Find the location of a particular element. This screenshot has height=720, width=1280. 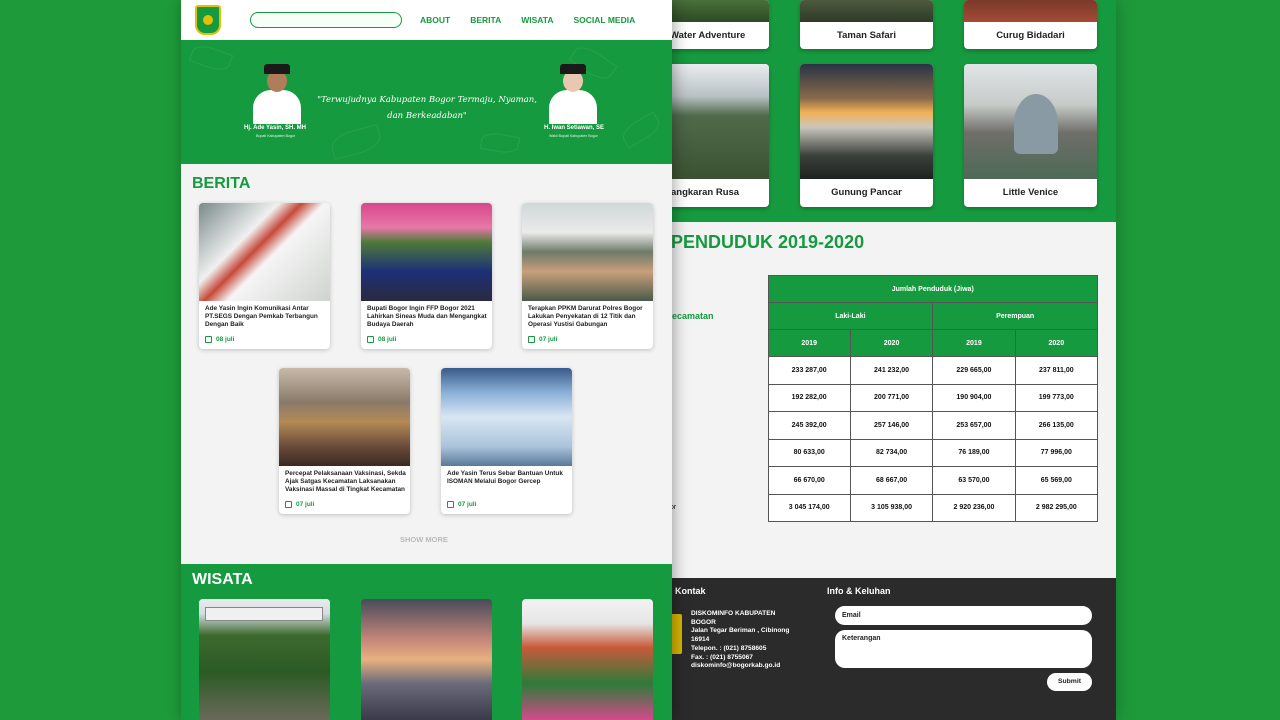

address-line: Telepon. : (021) 8758605 is located at coordinates (729, 648).